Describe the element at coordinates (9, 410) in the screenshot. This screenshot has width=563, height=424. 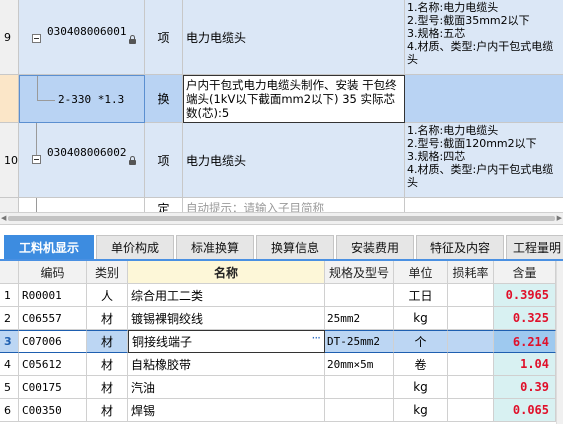
I see `row-number: 6` at that location.